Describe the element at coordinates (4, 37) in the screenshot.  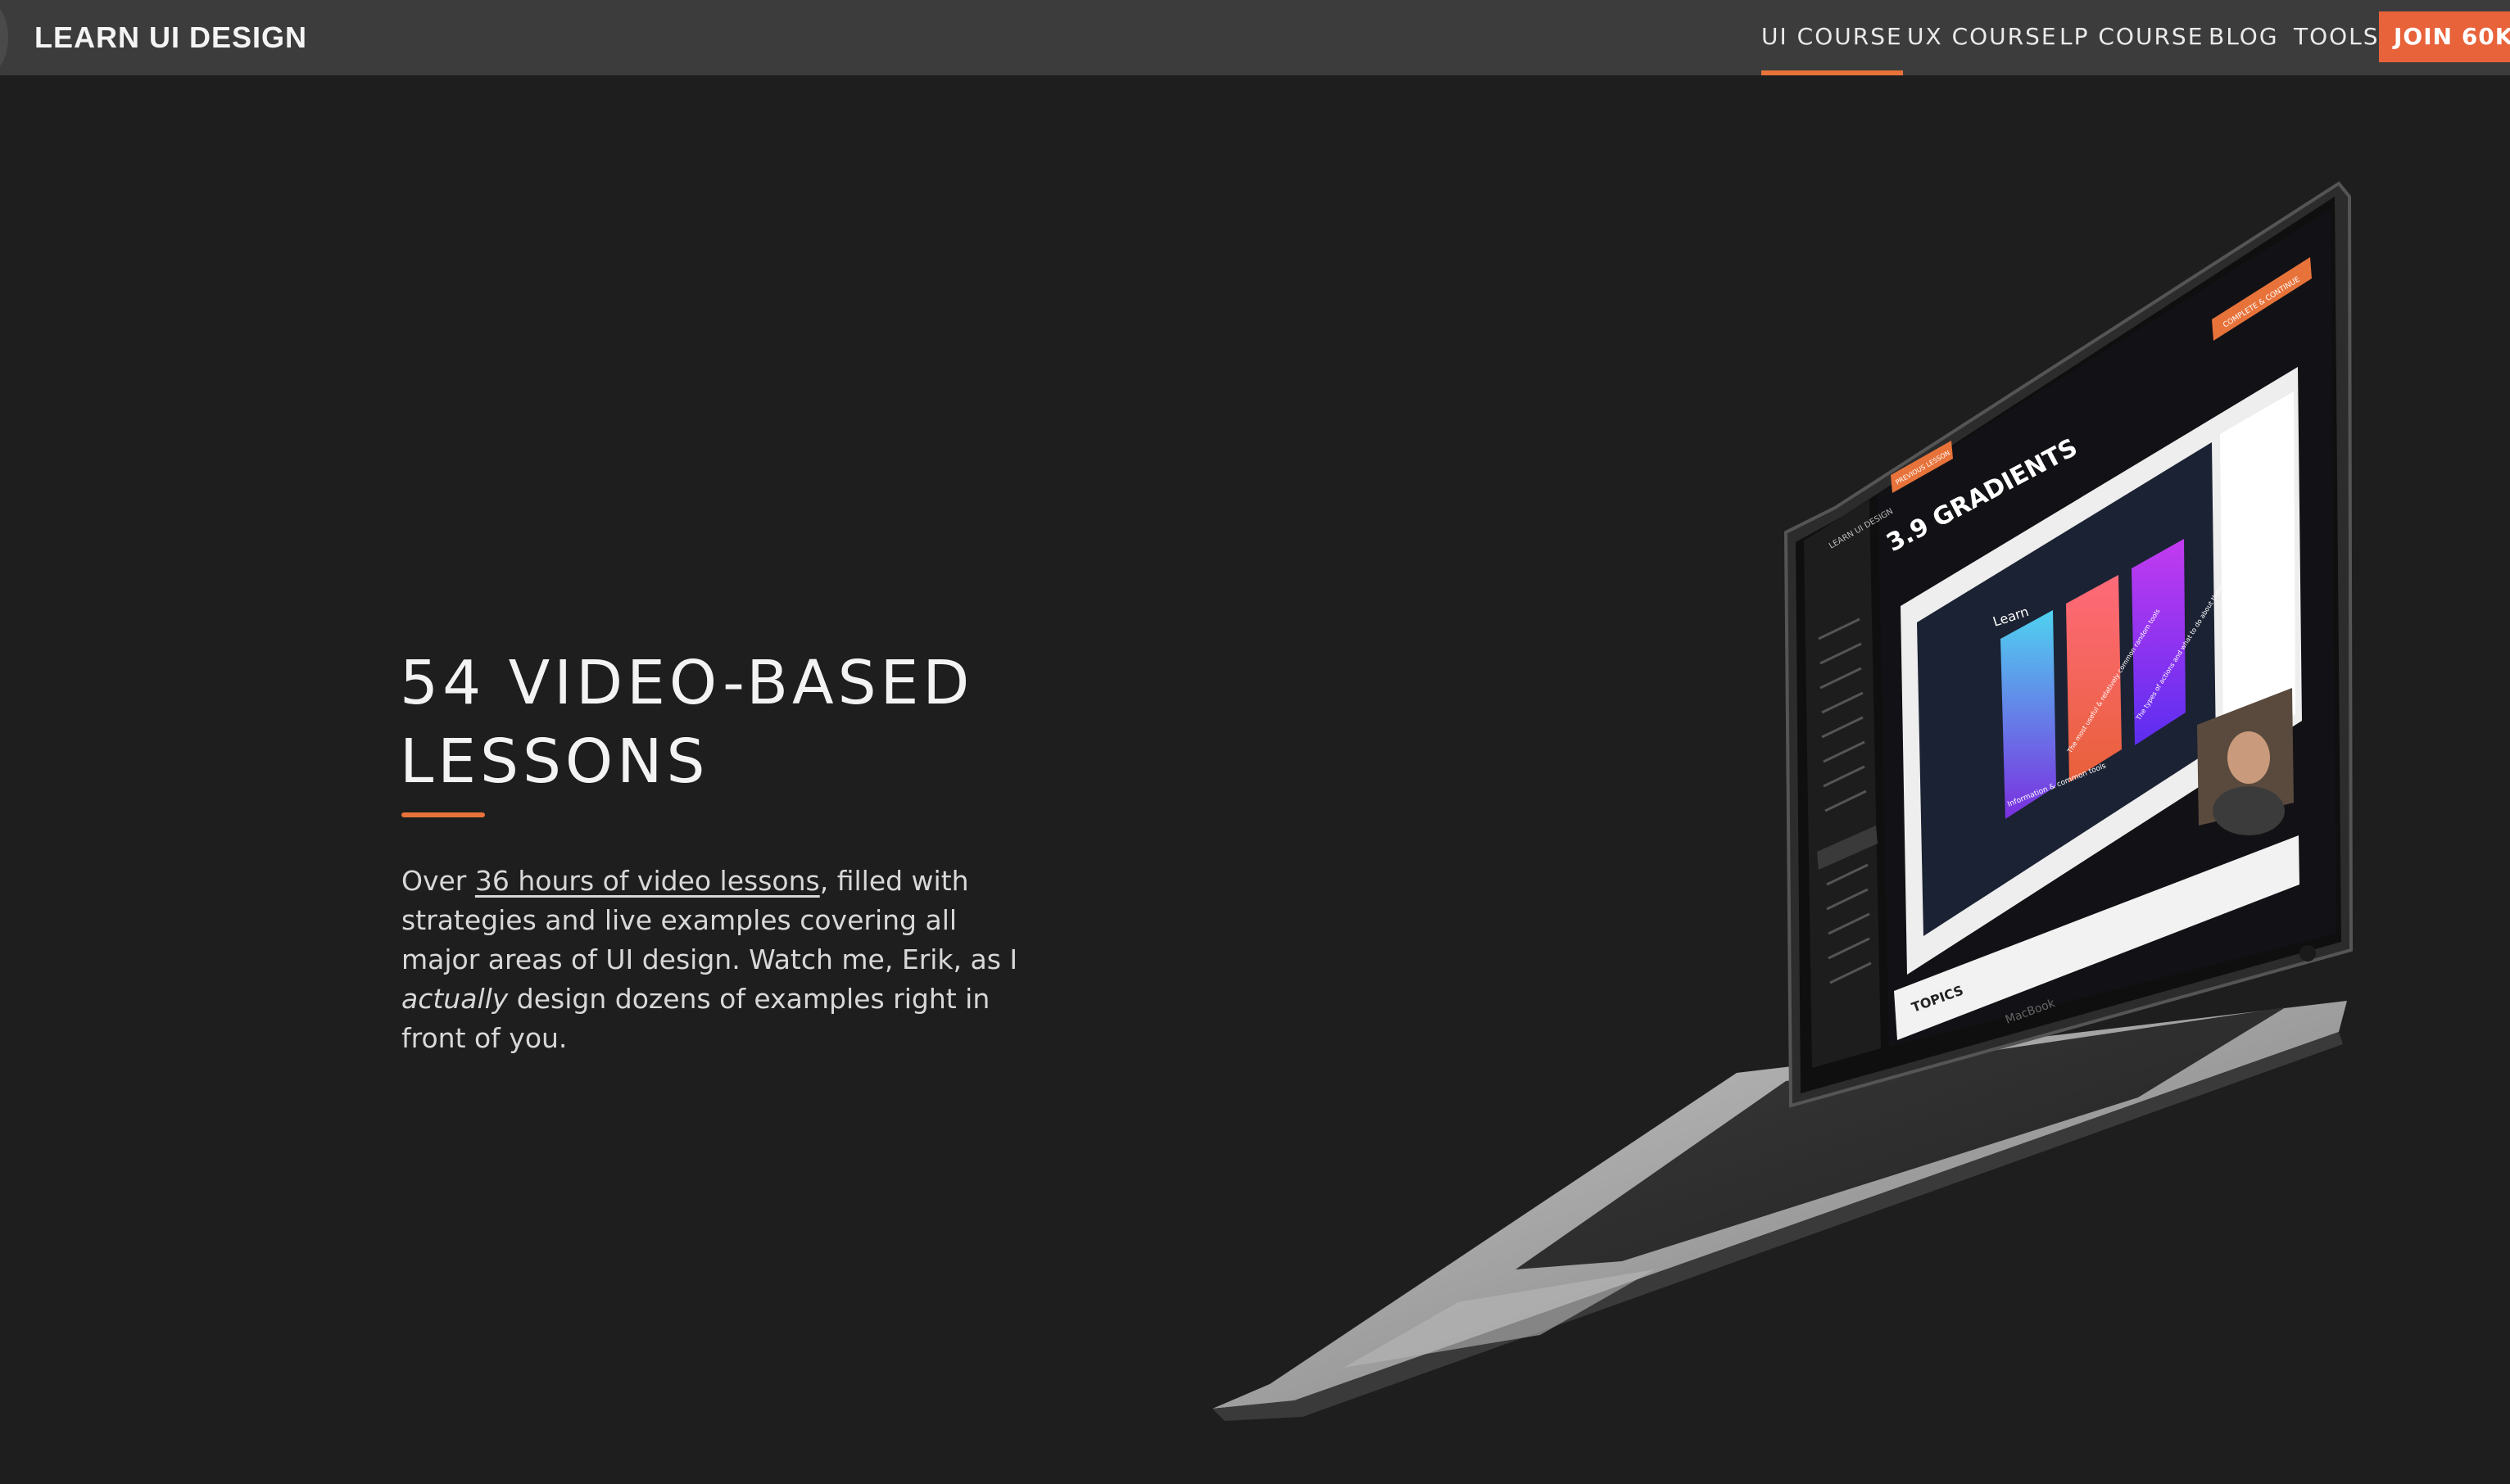
I see `scroll-indicator` at that location.